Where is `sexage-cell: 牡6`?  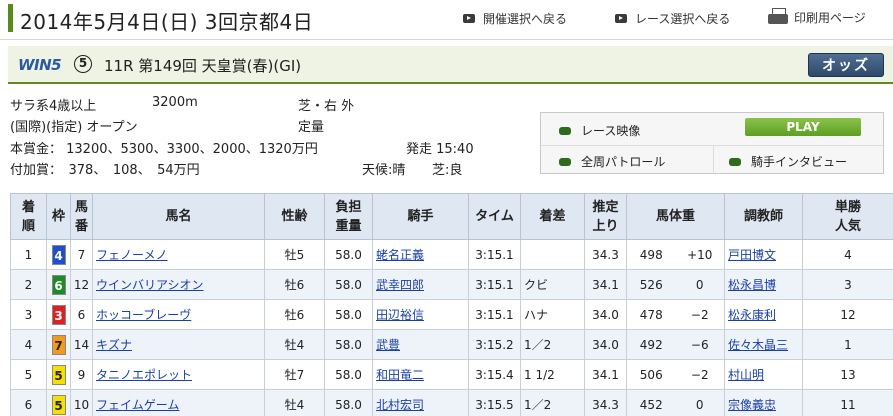 sexage-cell: 牡6 is located at coordinates (294, 314).